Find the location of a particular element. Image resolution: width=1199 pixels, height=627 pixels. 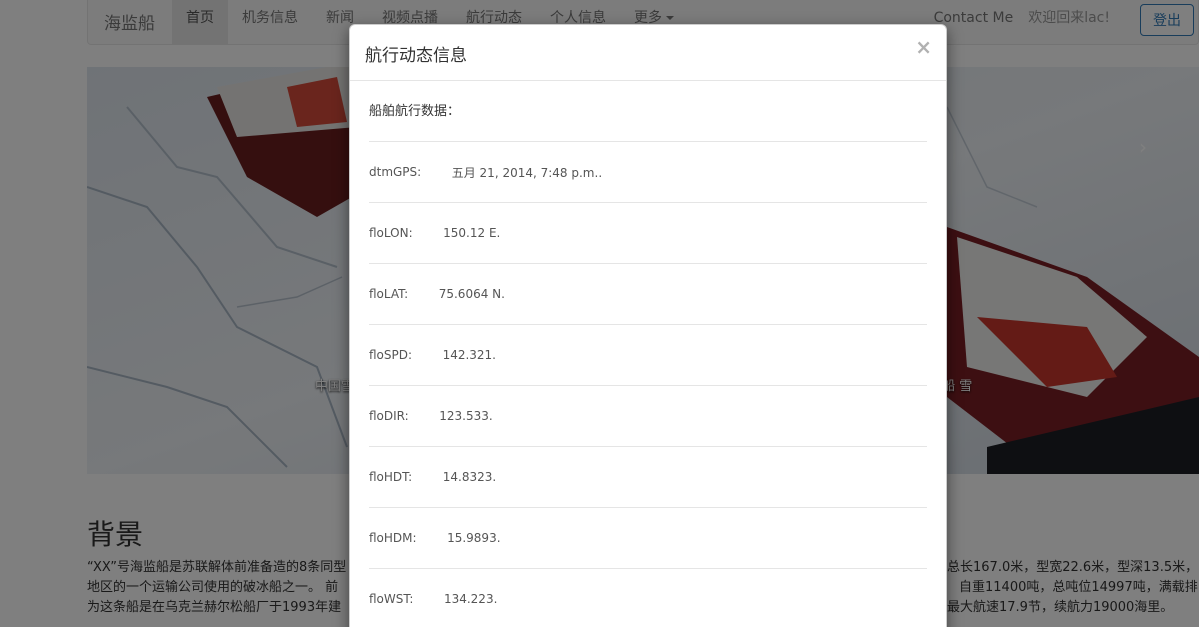

field-label: floHDT: is located at coordinates (391, 477).